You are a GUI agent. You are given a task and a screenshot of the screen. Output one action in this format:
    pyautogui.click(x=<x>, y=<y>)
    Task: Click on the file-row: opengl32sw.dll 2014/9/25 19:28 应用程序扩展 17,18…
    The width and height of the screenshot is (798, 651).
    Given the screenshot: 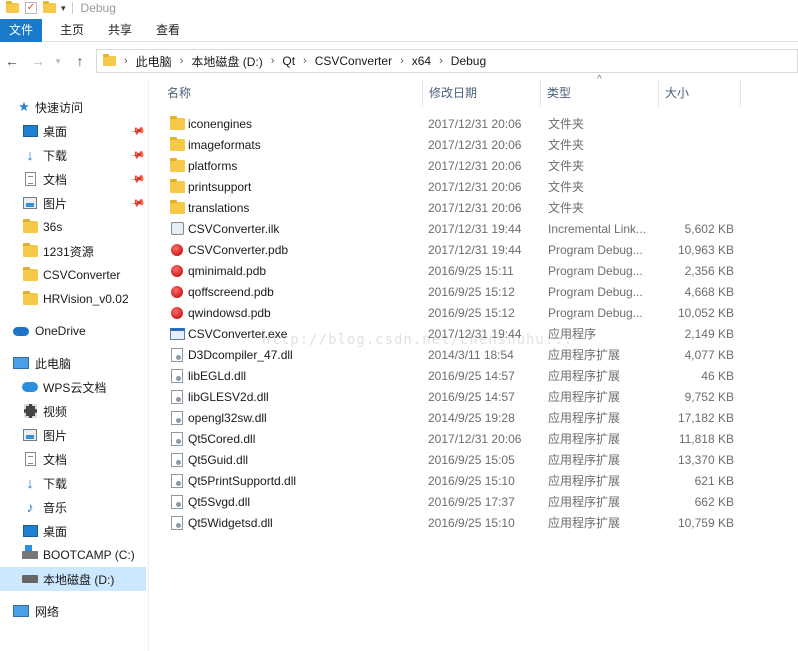 What is the action you would take?
    pyautogui.click(x=450, y=417)
    